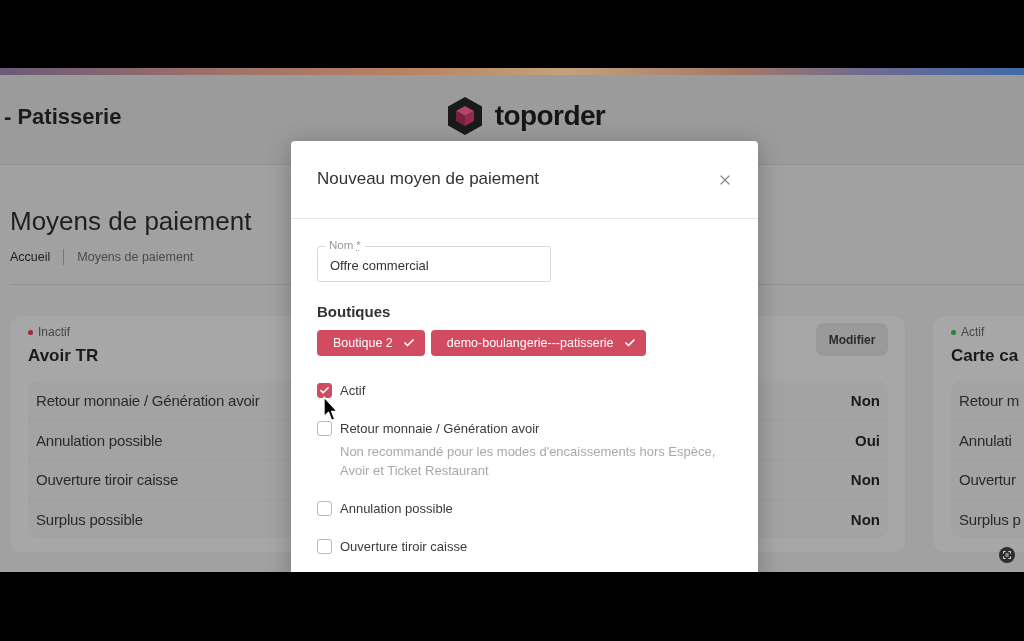 This screenshot has width=1024, height=641. I want to click on mouse-cursor-icon, so click(330, 409).